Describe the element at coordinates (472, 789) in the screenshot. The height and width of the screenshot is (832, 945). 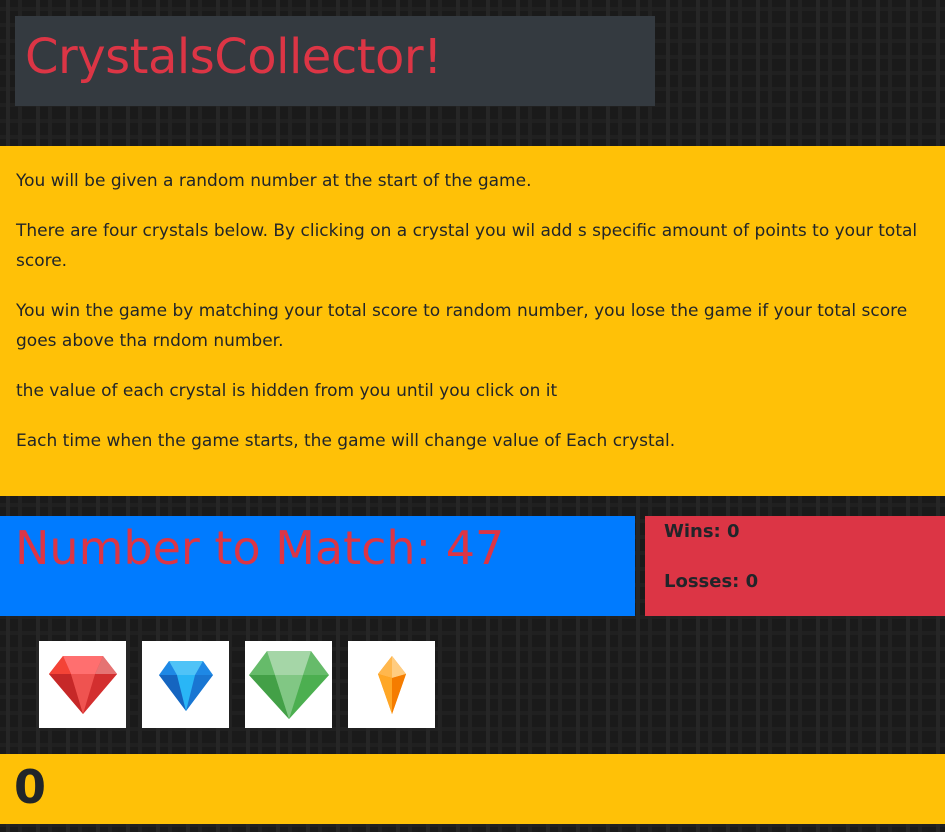
I see `total-score-panel: 0` at that location.